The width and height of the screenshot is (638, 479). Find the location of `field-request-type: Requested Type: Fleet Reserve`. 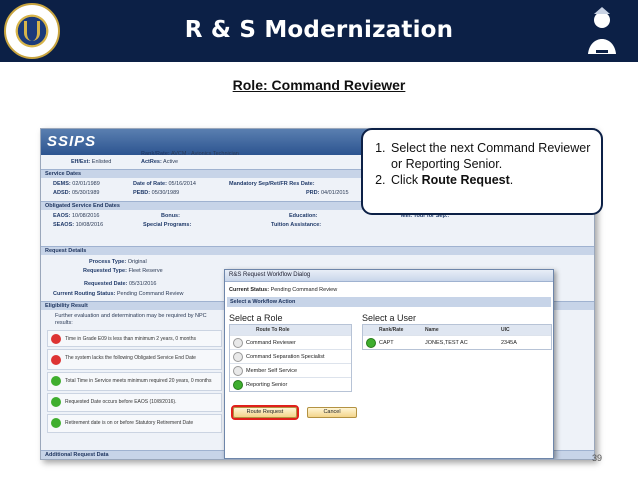

field-request-type: Requested Type: Fleet Reserve is located at coordinates (123, 271).